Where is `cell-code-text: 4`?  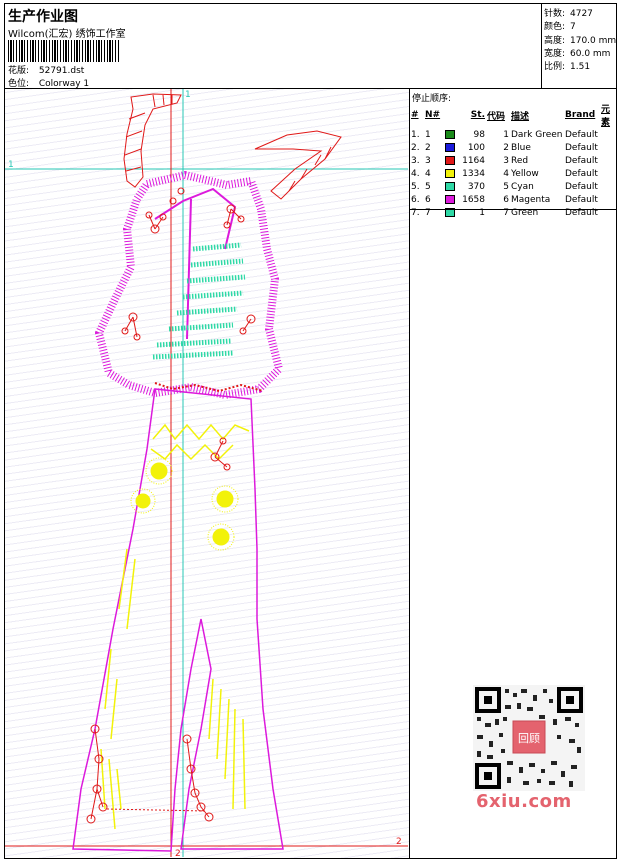 cell-code-text: 4 is located at coordinates (506, 173).